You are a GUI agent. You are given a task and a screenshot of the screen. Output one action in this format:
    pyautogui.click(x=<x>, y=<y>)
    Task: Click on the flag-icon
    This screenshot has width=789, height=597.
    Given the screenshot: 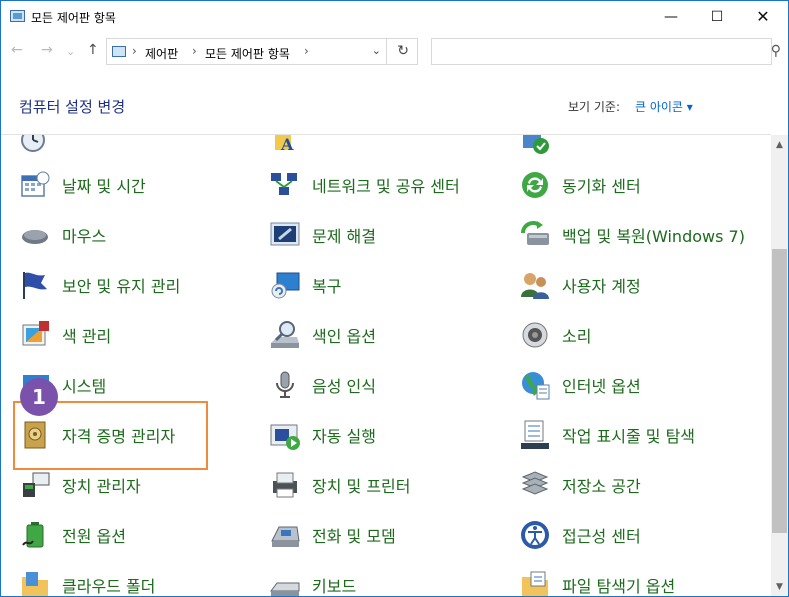 What is the action you would take?
    pyautogui.click(x=35, y=285)
    